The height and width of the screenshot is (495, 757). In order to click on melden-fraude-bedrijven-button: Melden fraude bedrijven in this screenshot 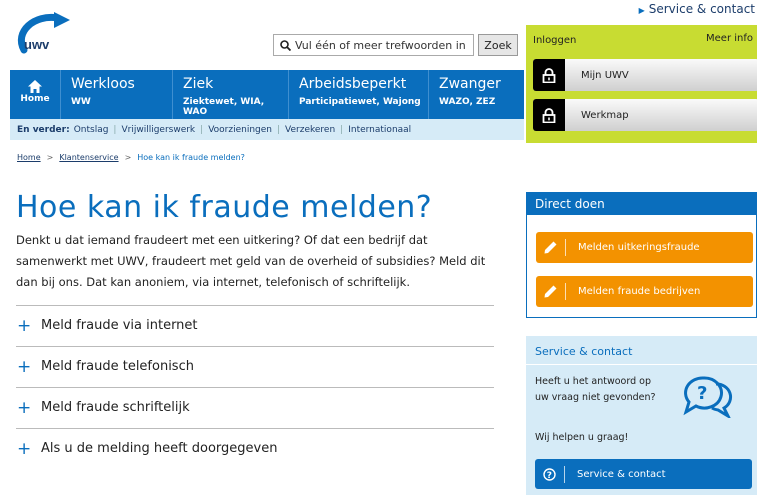, I will do `click(644, 291)`.